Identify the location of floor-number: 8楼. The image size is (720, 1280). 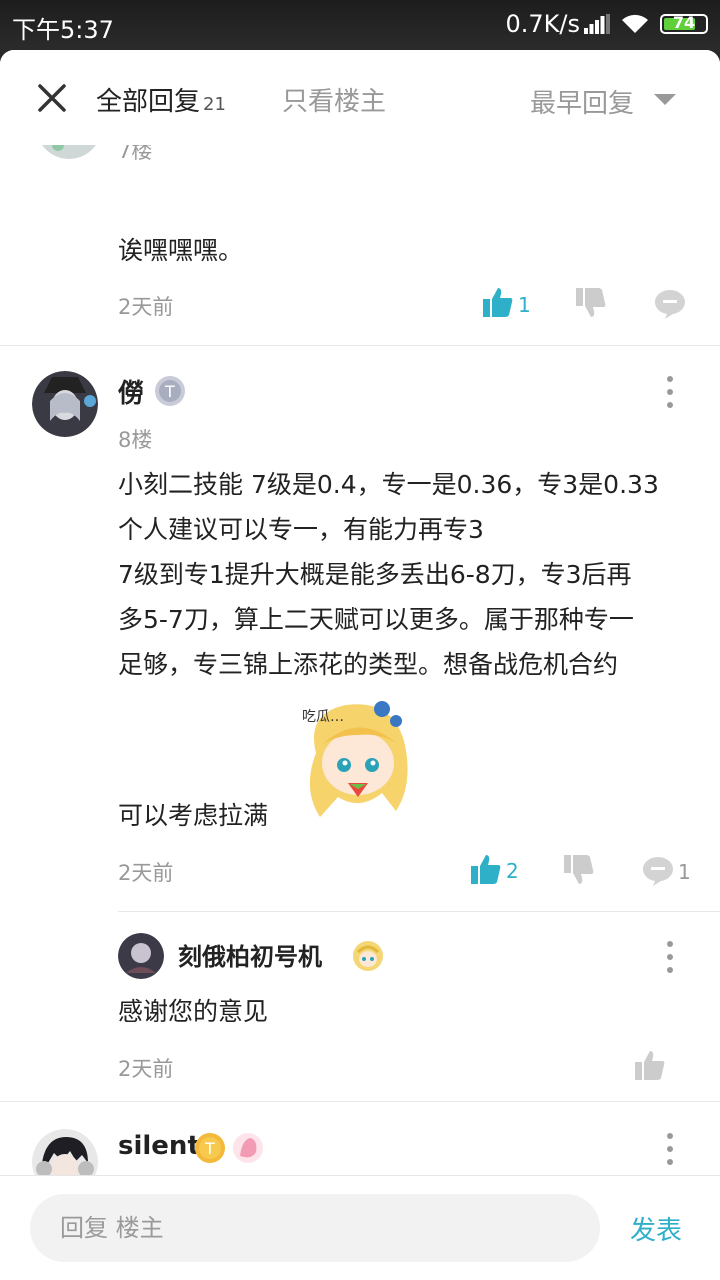
(135, 440).